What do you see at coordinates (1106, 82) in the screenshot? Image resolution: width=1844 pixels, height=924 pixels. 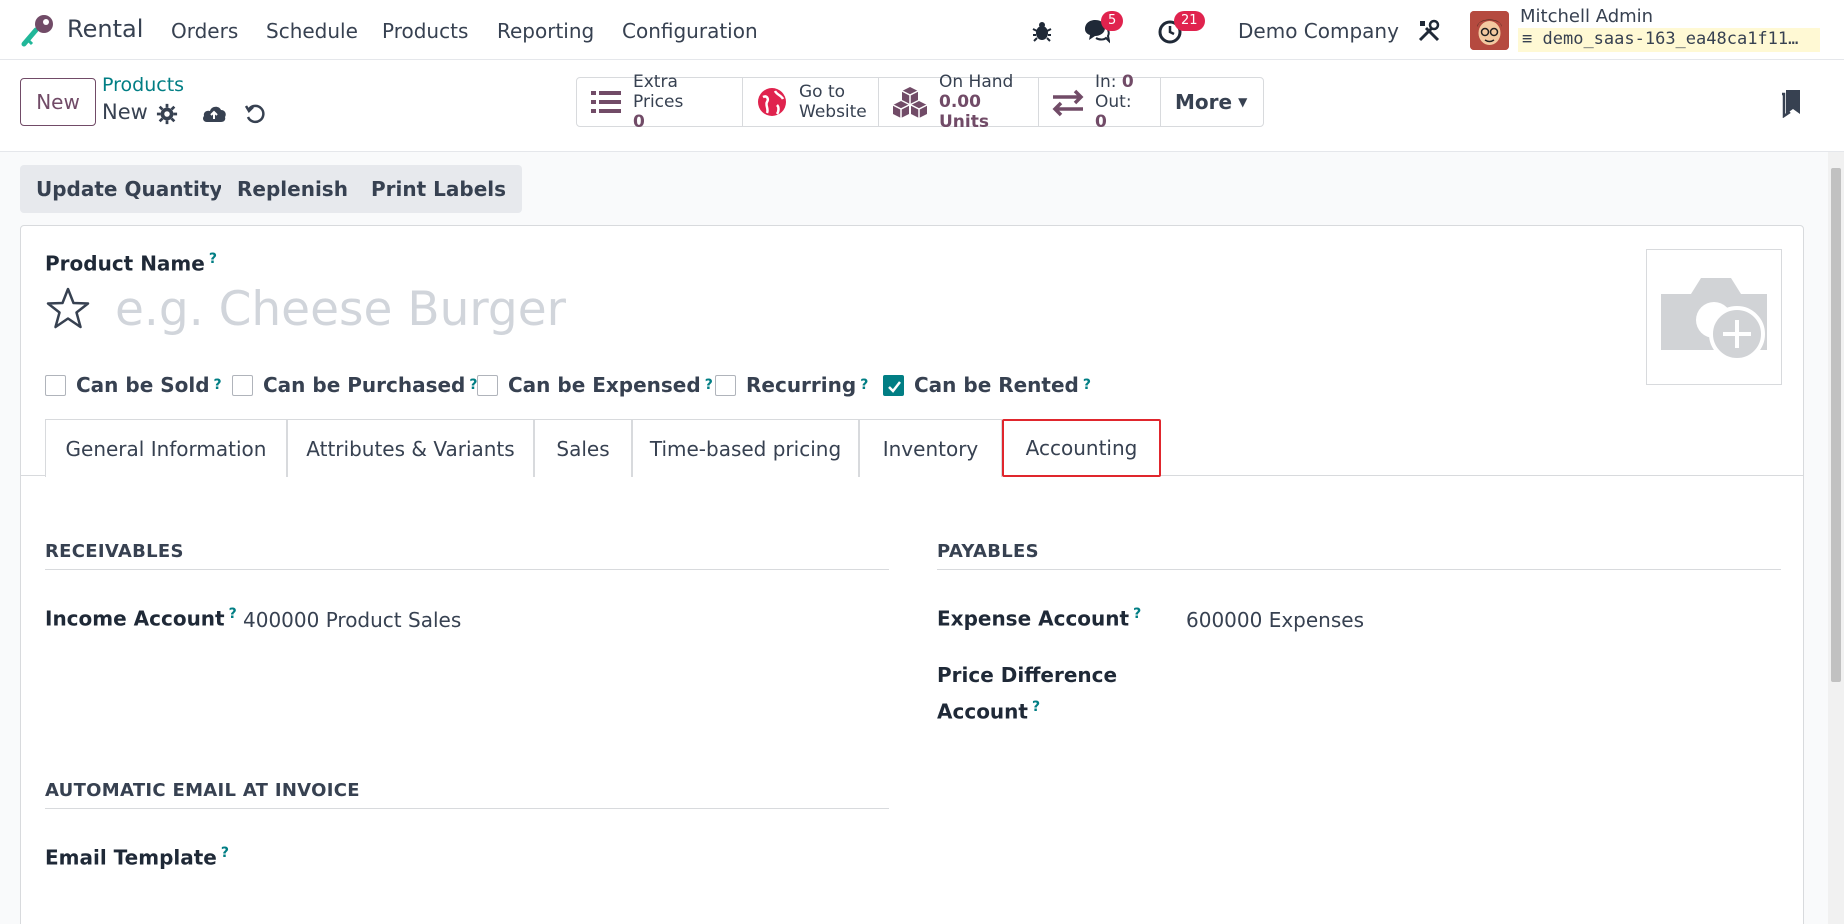 I see `in-label: In:` at bounding box center [1106, 82].